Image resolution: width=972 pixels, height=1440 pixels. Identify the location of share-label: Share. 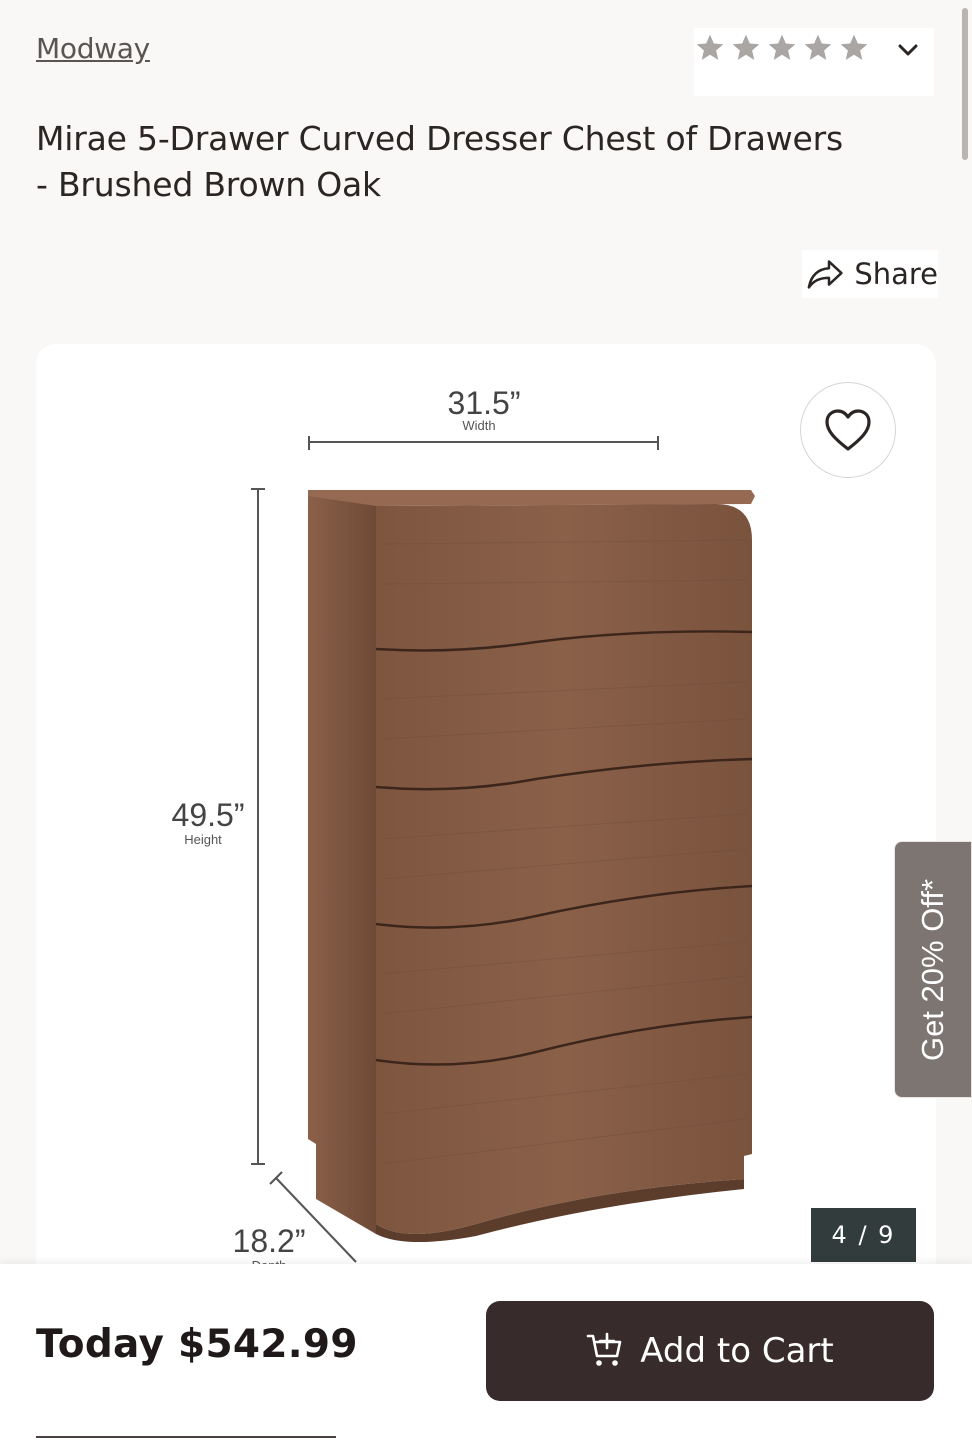
(896, 274).